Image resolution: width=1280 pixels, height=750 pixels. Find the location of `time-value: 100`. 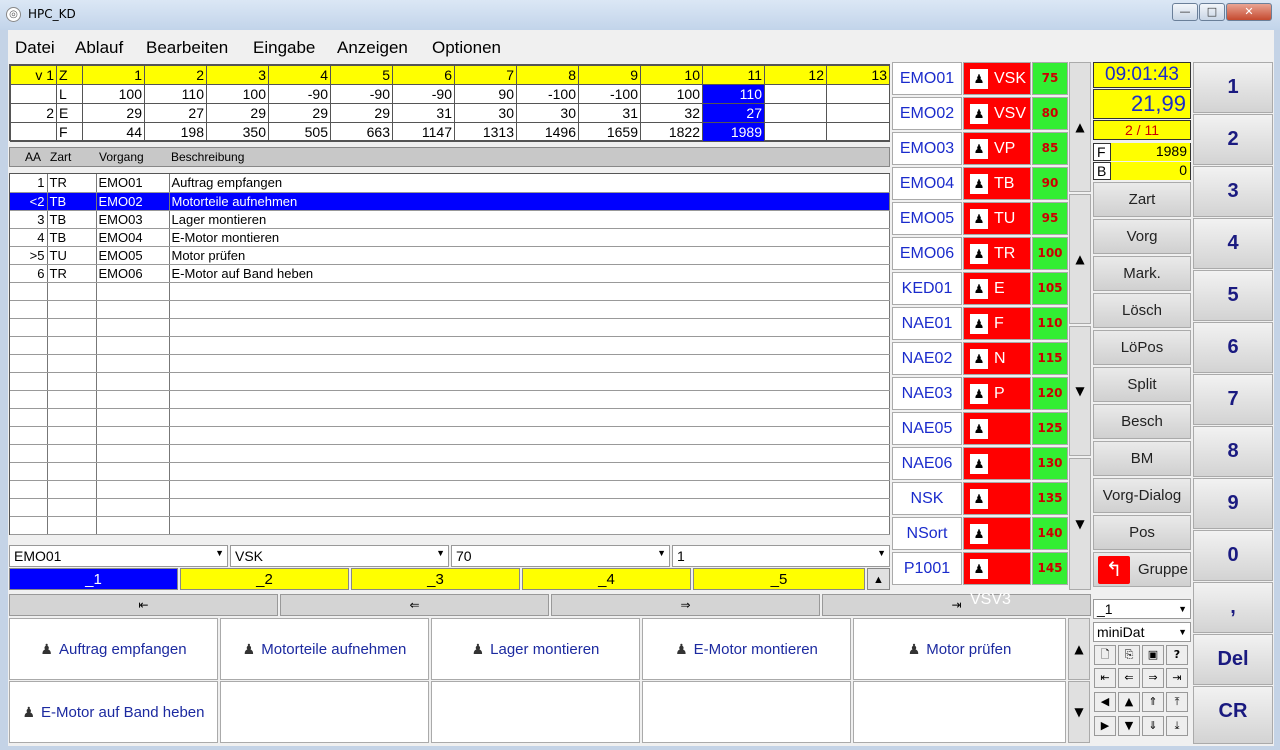

time-value: 100 is located at coordinates (1050, 253).